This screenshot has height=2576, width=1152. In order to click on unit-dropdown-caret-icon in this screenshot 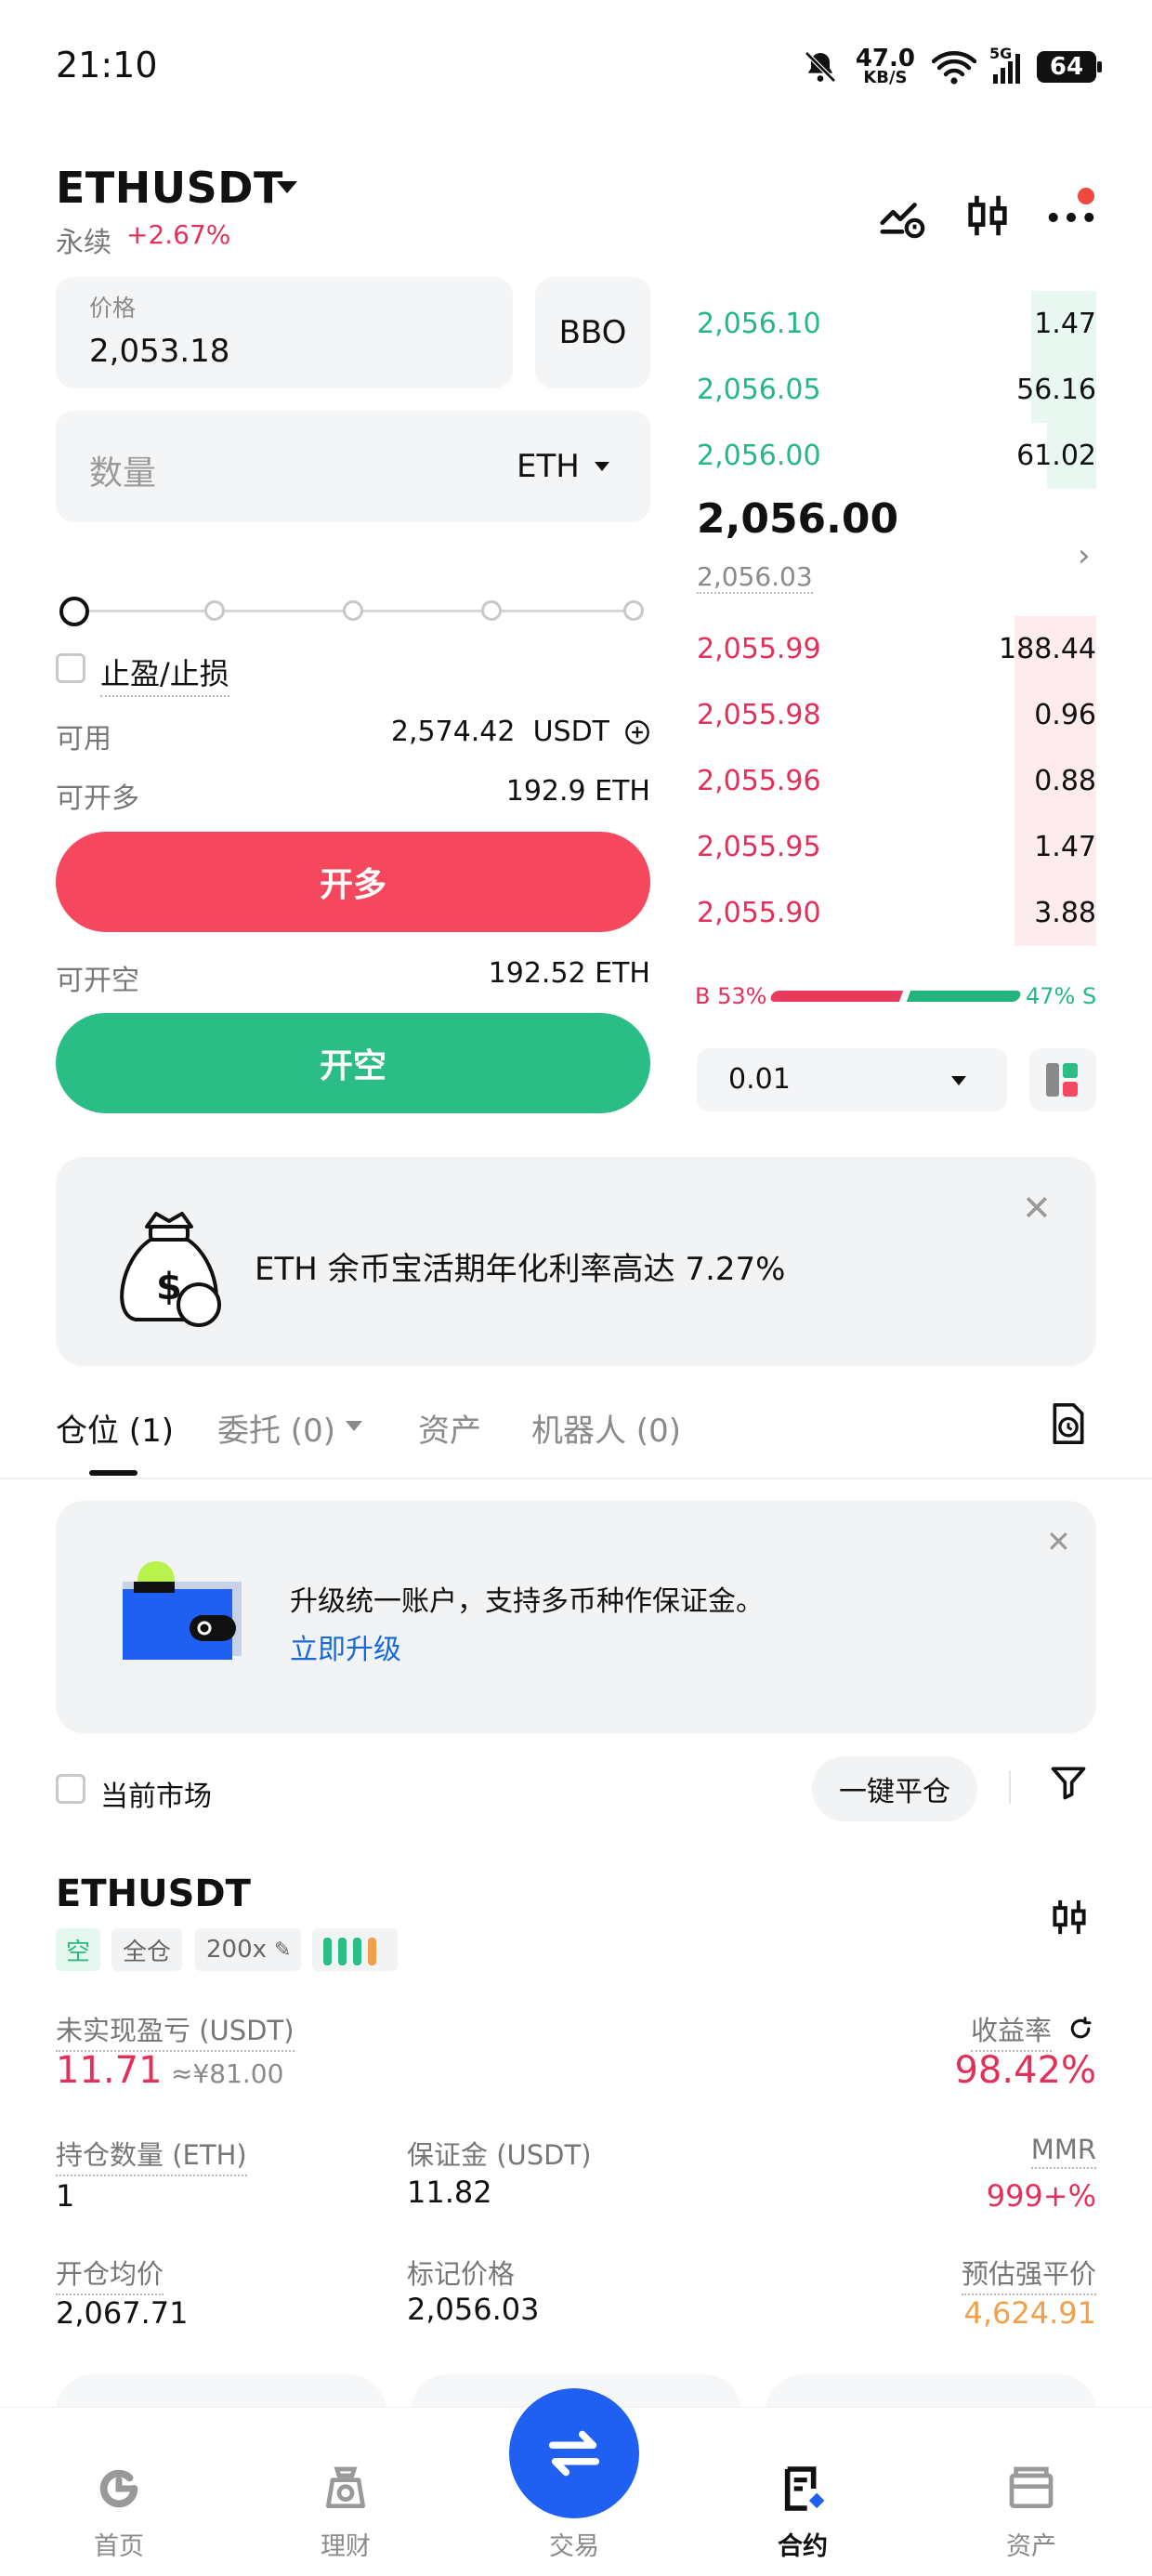, I will do `click(602, 466)`.